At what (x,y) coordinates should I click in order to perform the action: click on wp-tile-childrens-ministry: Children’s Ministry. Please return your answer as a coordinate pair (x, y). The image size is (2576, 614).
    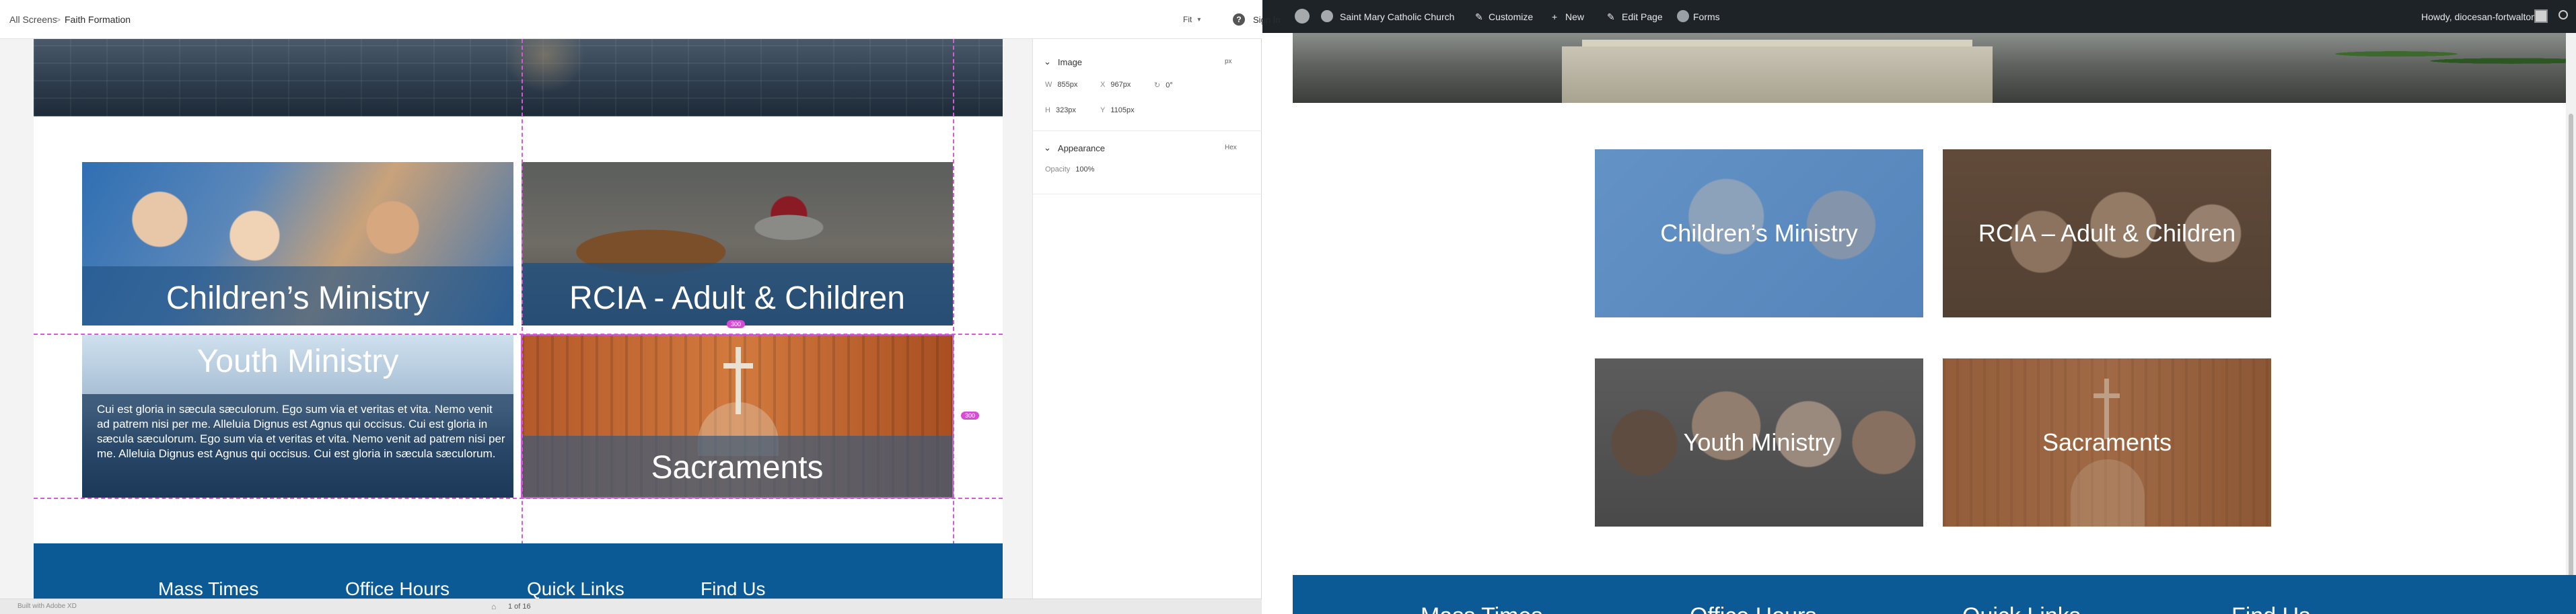
    Looking at the image, I should click on (1759, 233).